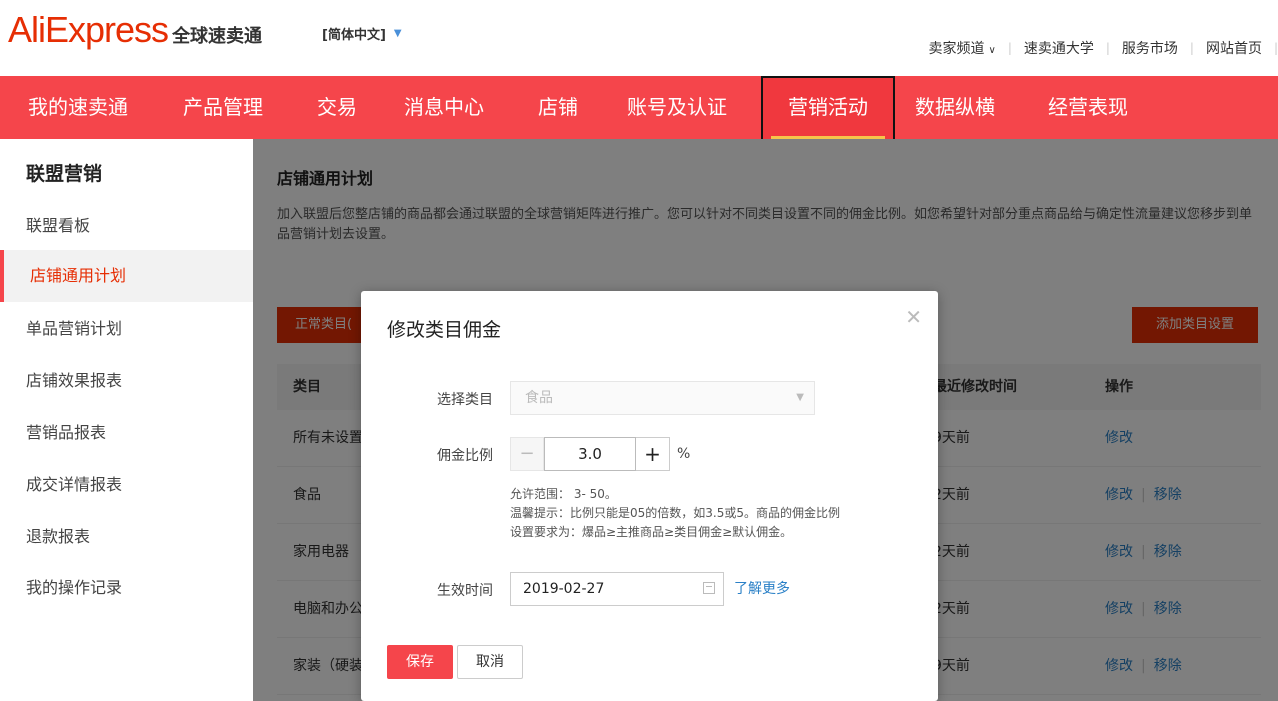  What do you see at coordinates (126, 537) in the screenshot?
I see `sidebar-item-refund-report: 退款报表` at bounding box center [126, 537].